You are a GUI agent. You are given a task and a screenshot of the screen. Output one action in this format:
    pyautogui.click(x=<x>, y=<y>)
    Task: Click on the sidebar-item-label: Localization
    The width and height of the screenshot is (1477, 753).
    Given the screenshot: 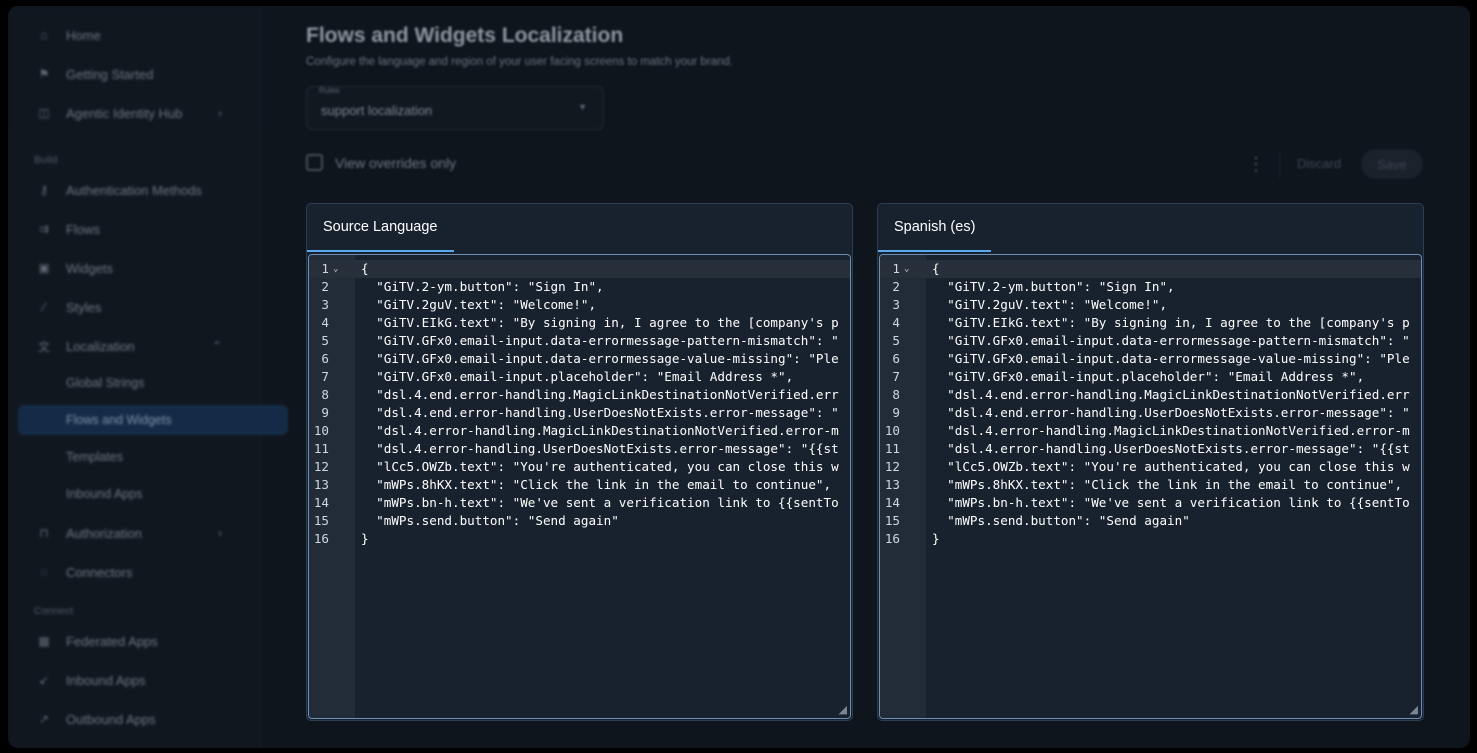 What is the action you would take?
    pyautogui.click(x=100, y=346)
    